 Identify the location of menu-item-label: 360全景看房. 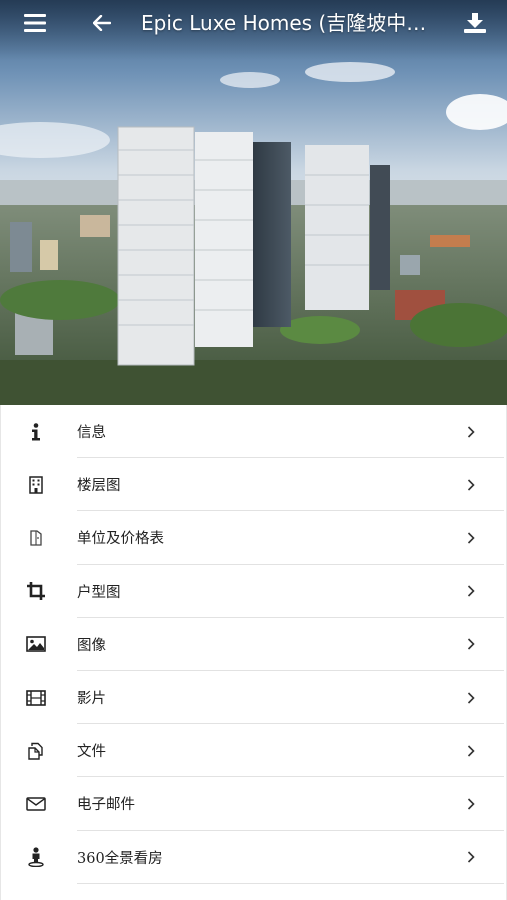
(120, 858).